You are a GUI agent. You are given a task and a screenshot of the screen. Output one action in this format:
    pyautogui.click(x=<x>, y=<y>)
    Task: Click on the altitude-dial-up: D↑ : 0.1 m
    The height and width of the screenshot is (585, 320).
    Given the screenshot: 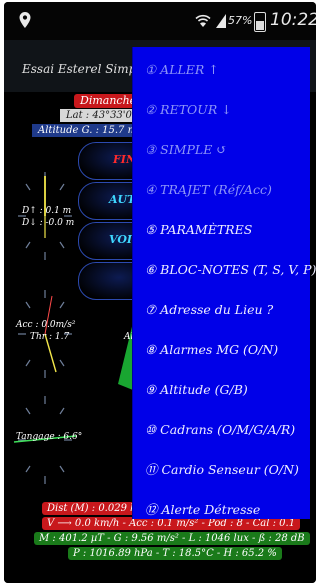 What is the action you would take?
    pyautogui.click(x=47, y=211)
    